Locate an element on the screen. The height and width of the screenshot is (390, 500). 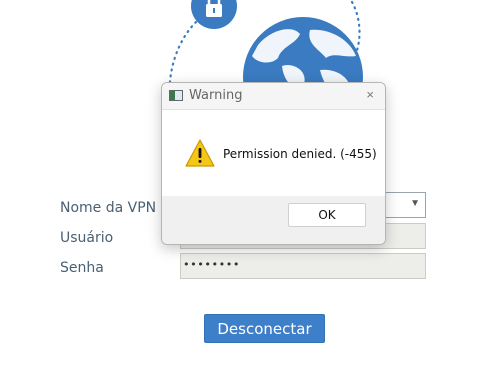
dialog-message: Permission denied. (-455) is located at coordinates (300, 154).